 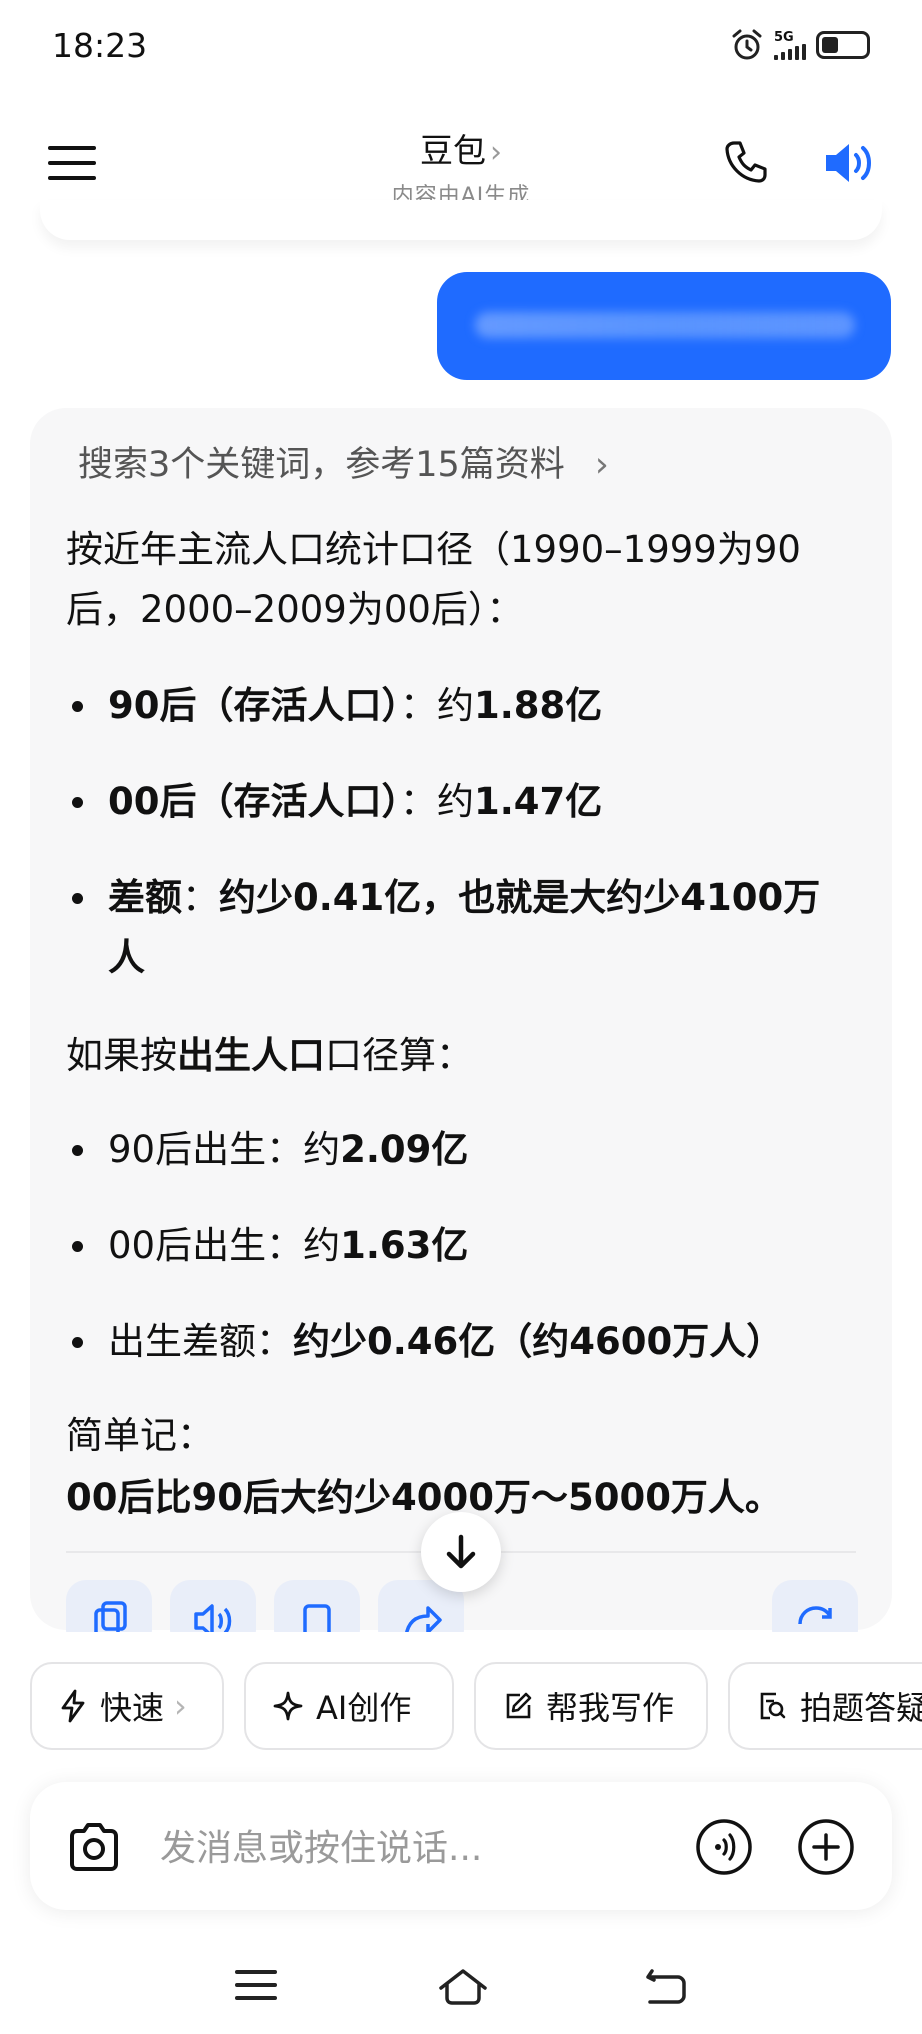 What do you see at coordinates (127, 1706) in the screenshot?
I see `chip-fast: 快速 ›` at bounding box center [127, 1706].